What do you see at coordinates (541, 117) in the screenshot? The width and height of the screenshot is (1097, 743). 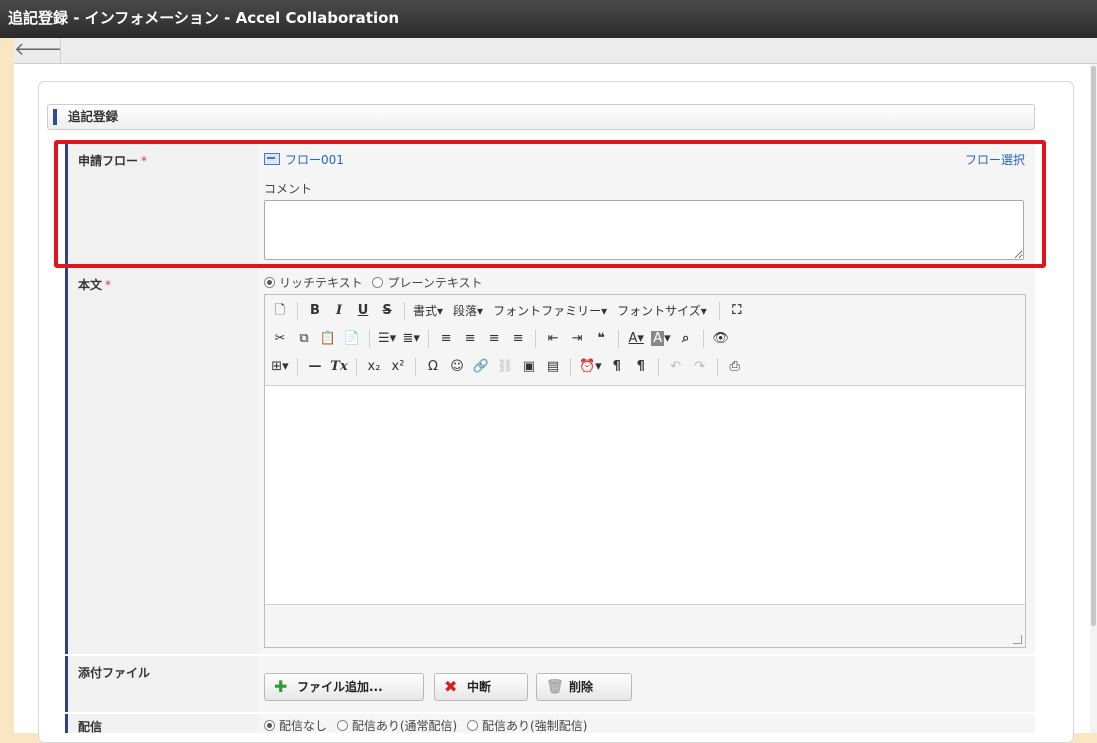 I see `section-header: 追記登録` at bounding box center [541, 117].